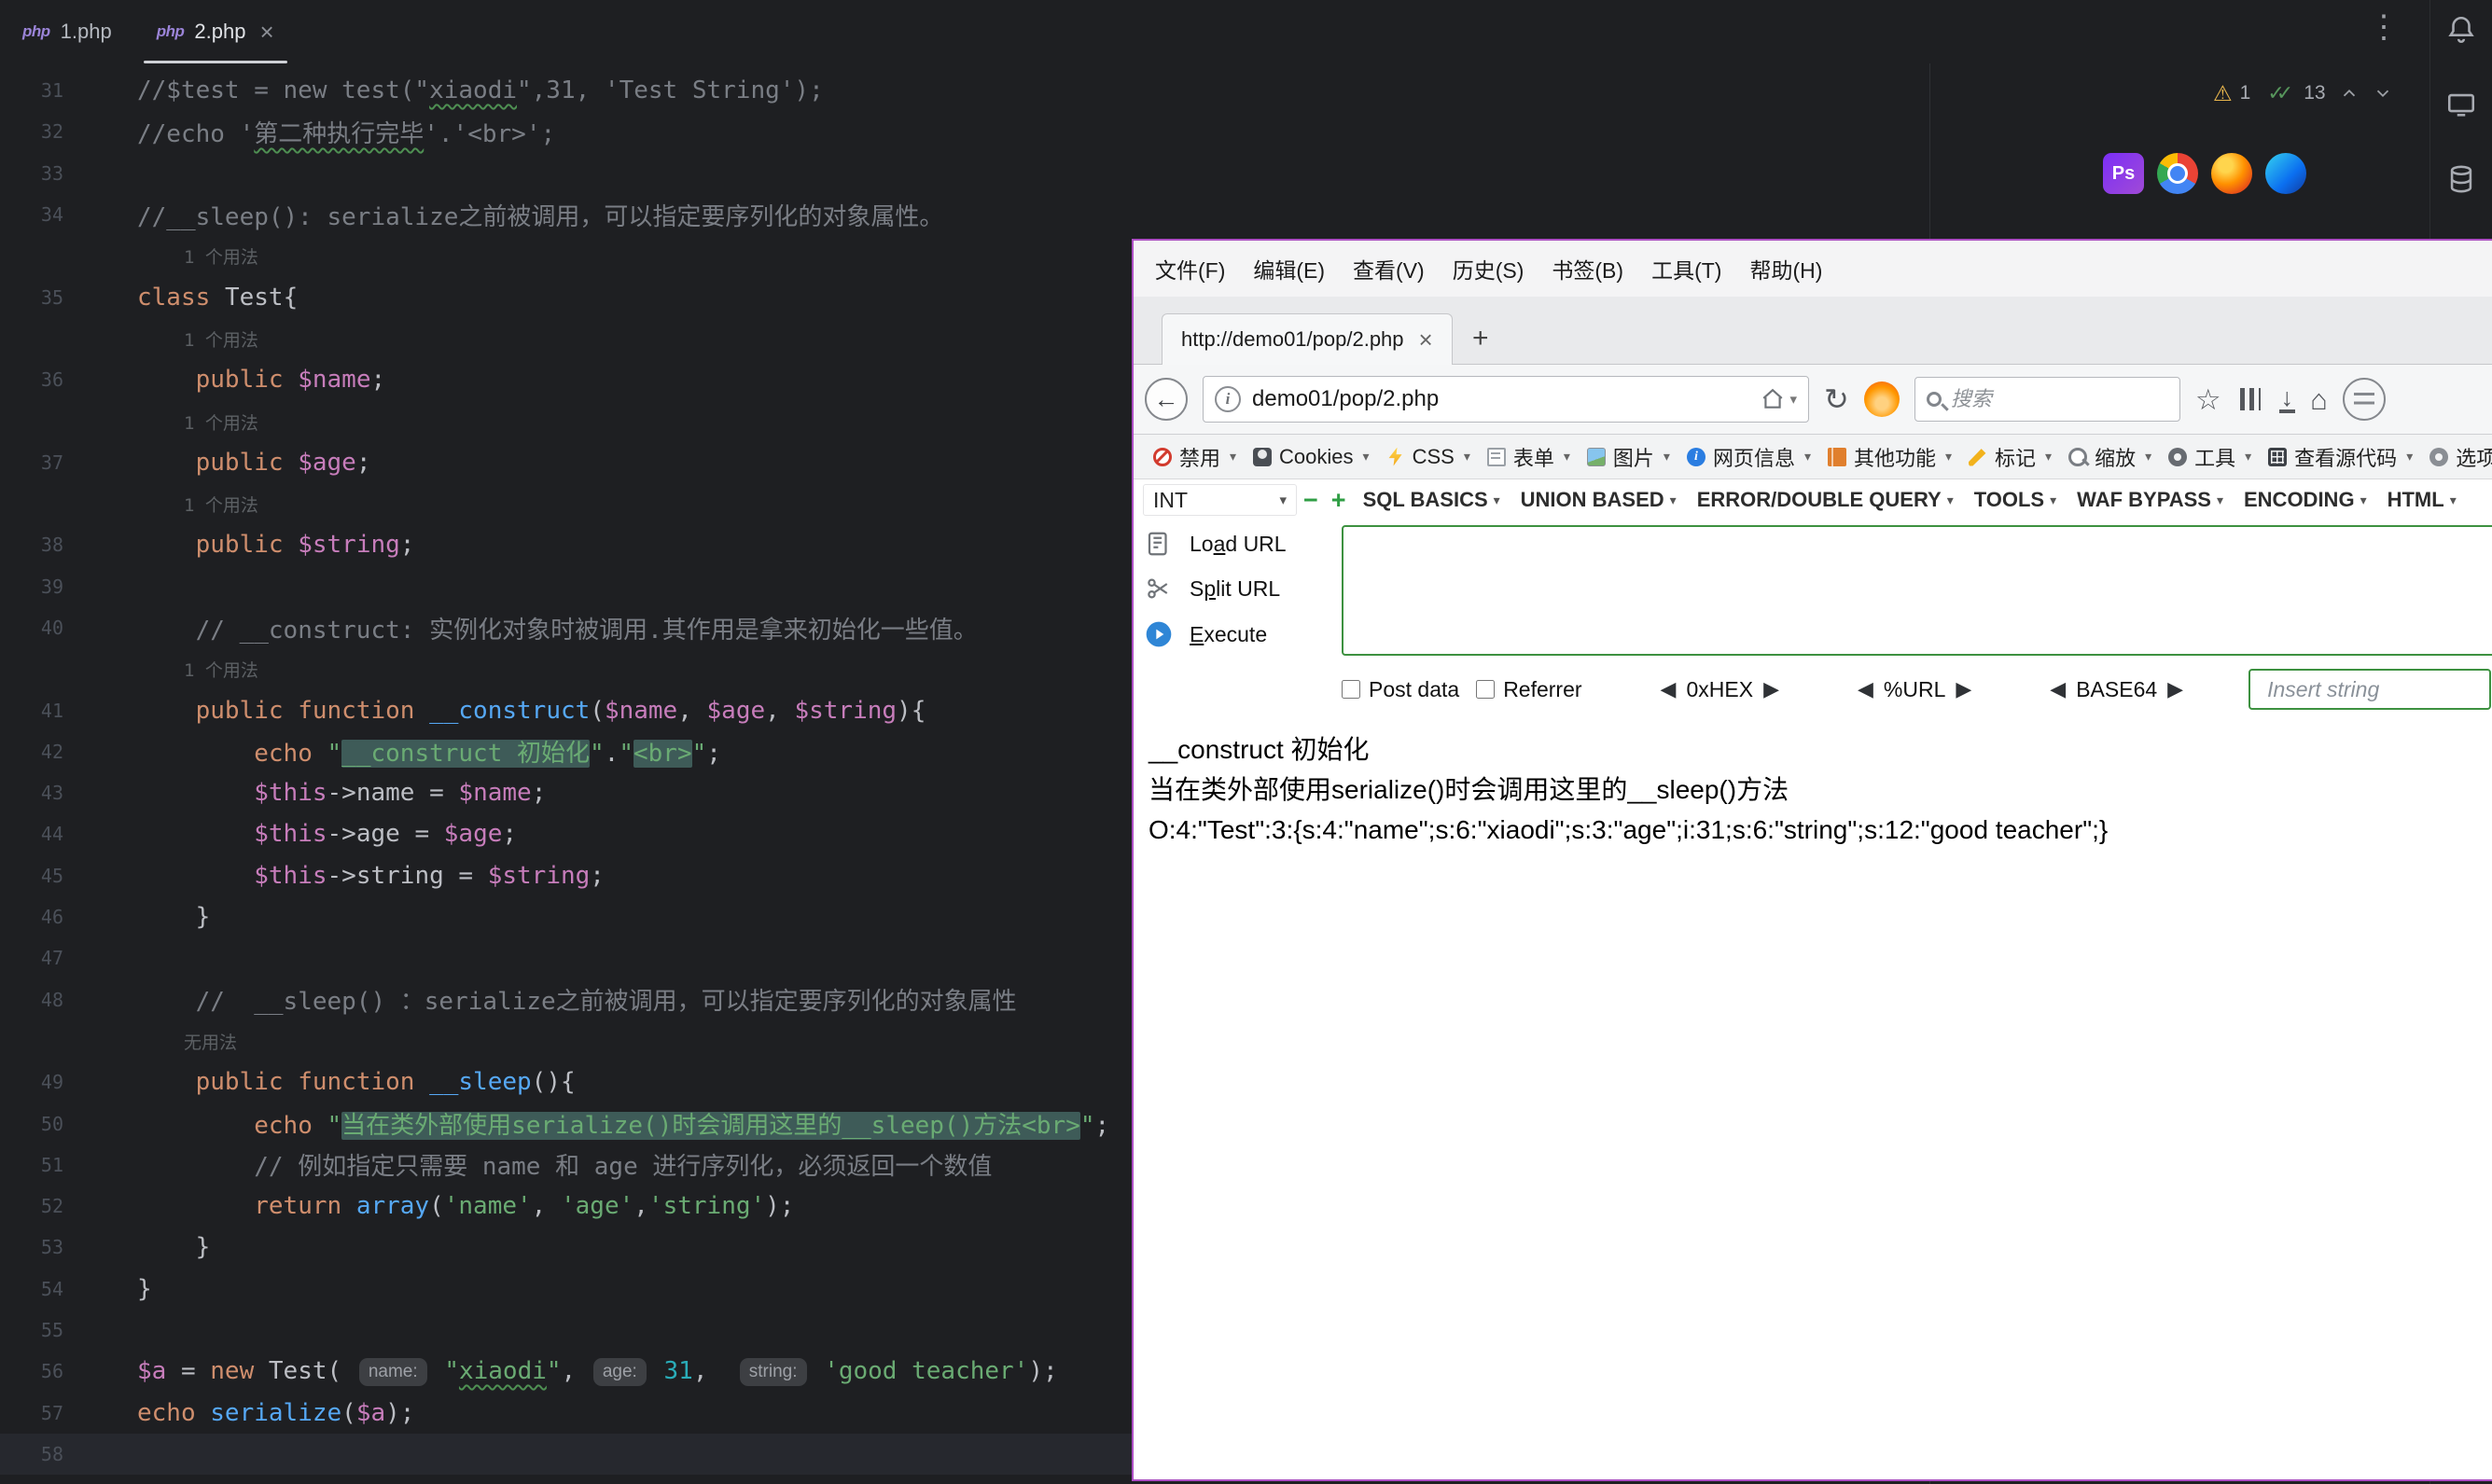 This screenshot has width=2492, height=1484. Describe the element at coordinates (1826, 500) in the screenshot. I see `hackbar-menu-item: ERROR/DOUBLE QUERY` at that location.